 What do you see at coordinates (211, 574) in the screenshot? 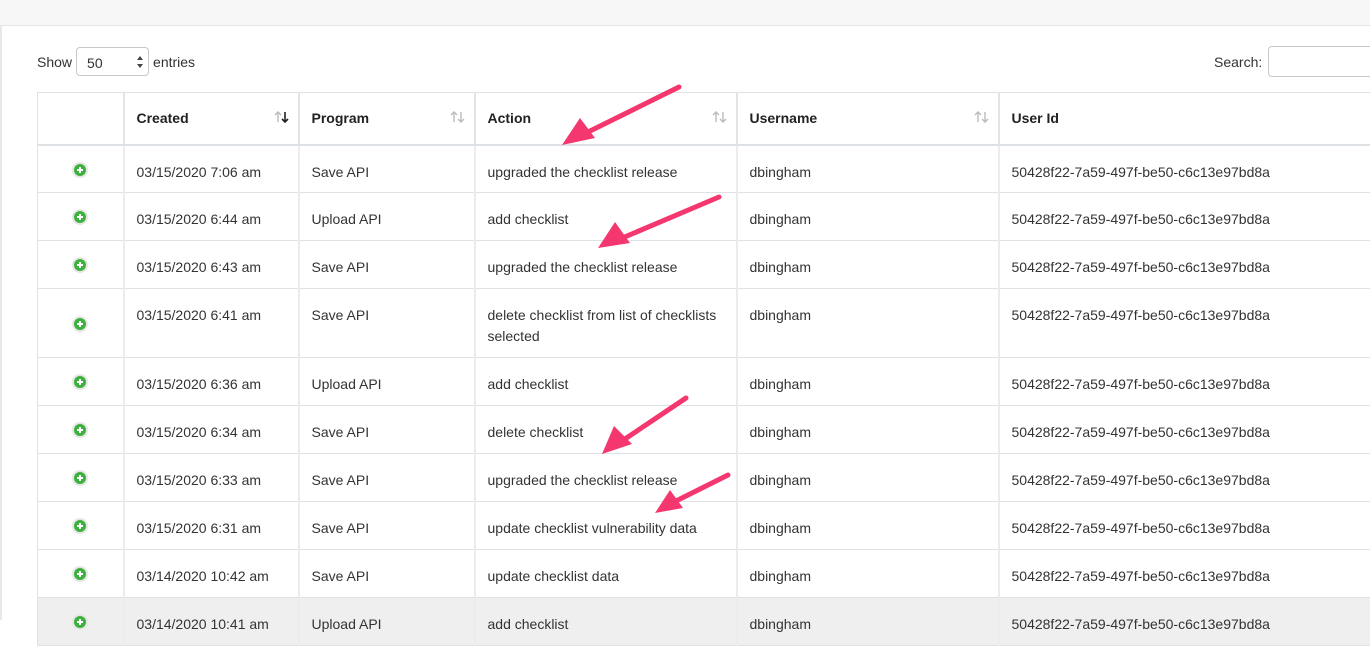
I see `cell-created: 03/14/2020 10:42 am` at bounding box center [211, 574].